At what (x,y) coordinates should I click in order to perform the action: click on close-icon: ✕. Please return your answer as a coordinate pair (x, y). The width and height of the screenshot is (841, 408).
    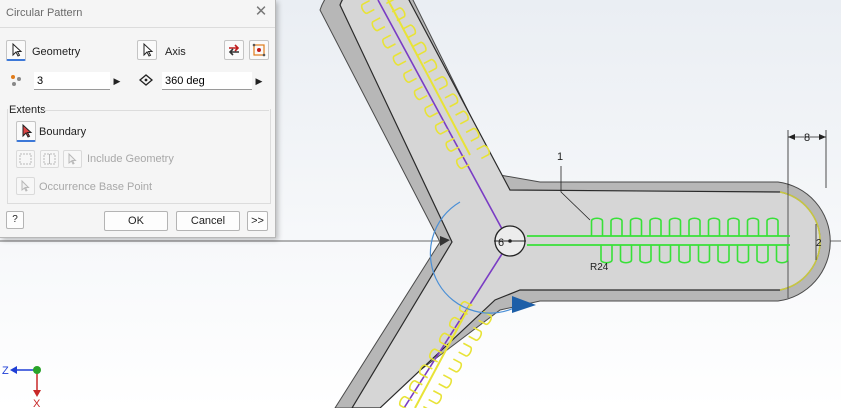
    Looking at the image, I should click on (261, 11).